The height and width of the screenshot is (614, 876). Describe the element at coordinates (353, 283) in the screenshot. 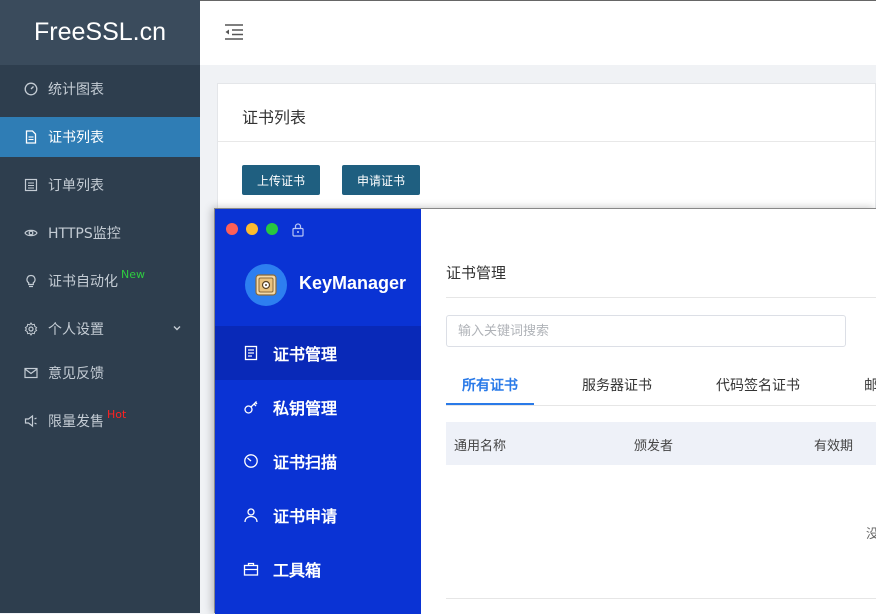

I see `app-name: KeyManager` at that location.